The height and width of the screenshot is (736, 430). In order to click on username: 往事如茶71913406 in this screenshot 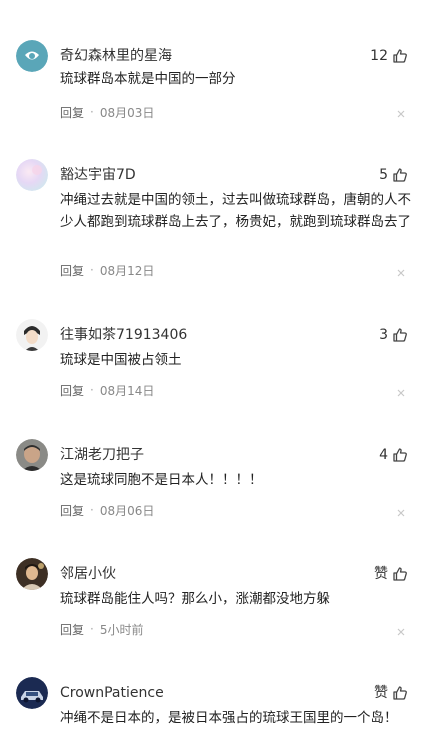, I will do `click(123, 335)`.